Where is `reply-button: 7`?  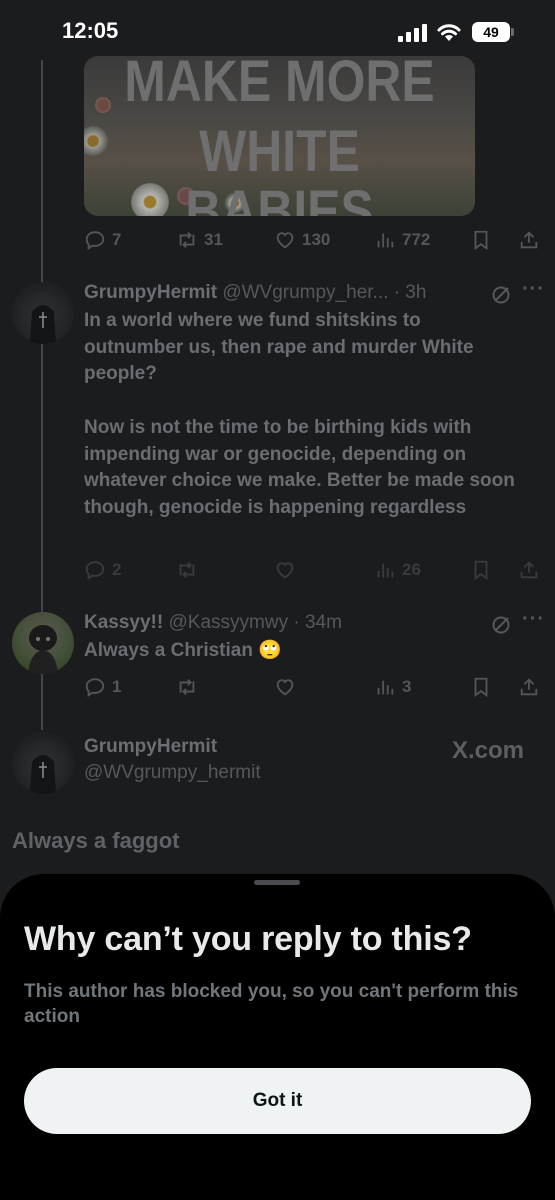 reply-button: 7 is located at coordinates (102, 240).